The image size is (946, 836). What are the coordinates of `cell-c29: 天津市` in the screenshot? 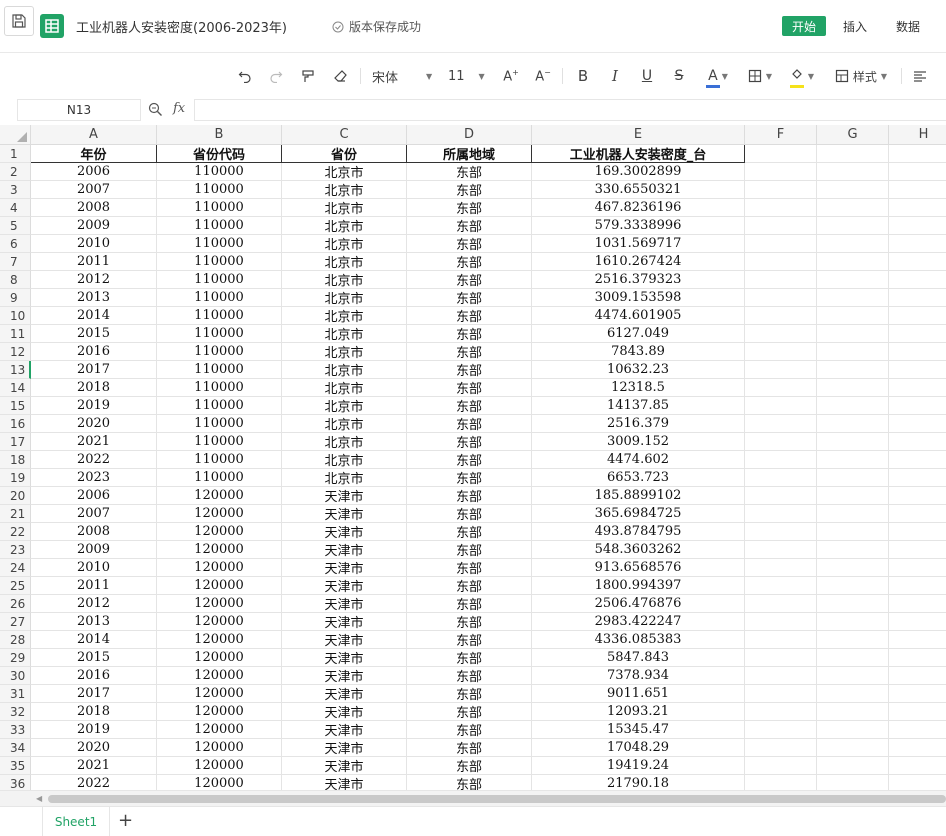 It's located at (344, 658).